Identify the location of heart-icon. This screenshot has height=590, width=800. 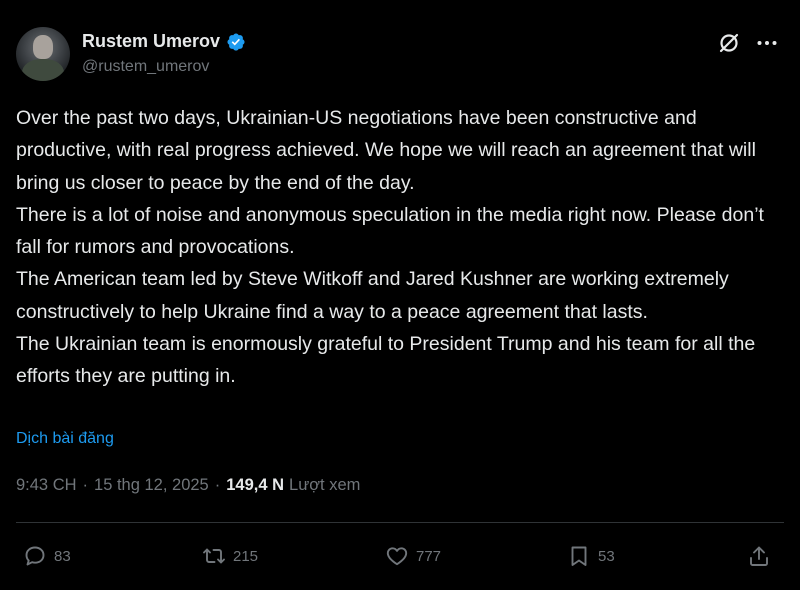
(397, 556).